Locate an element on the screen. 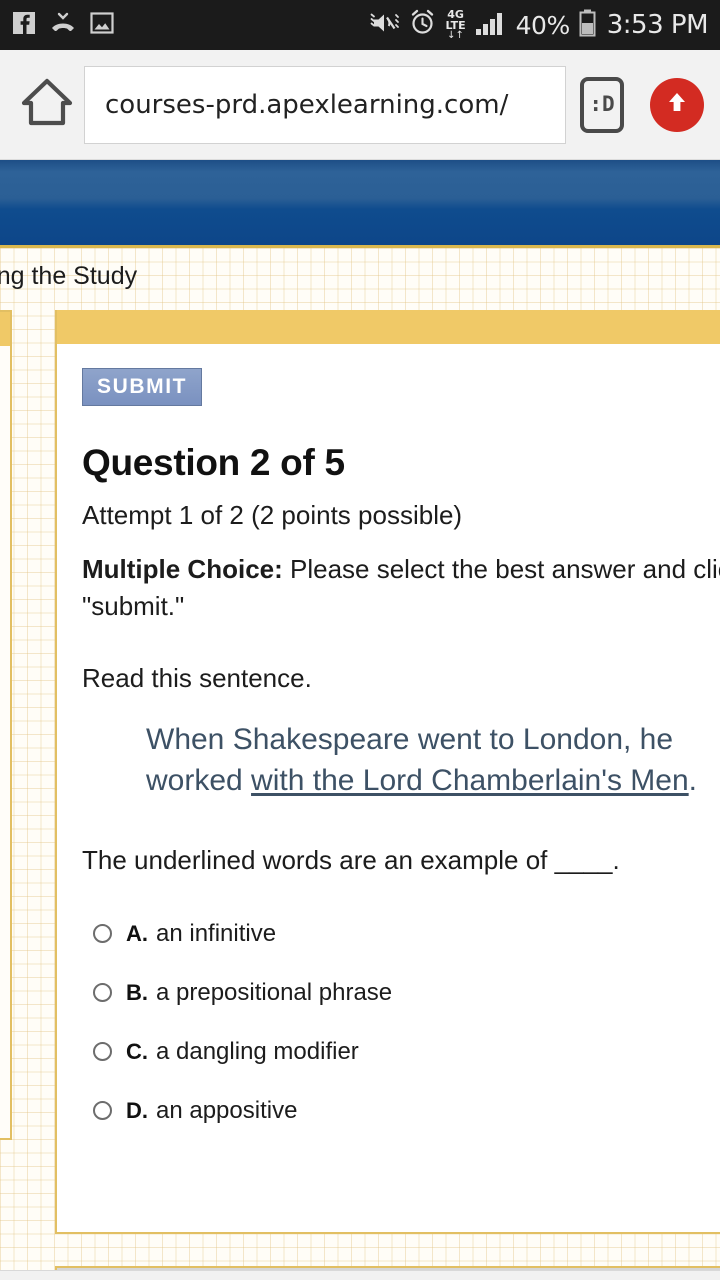 The width and height of the screenshot is (720, 1280). radio-button-c is located at coordinates (102, 1052).